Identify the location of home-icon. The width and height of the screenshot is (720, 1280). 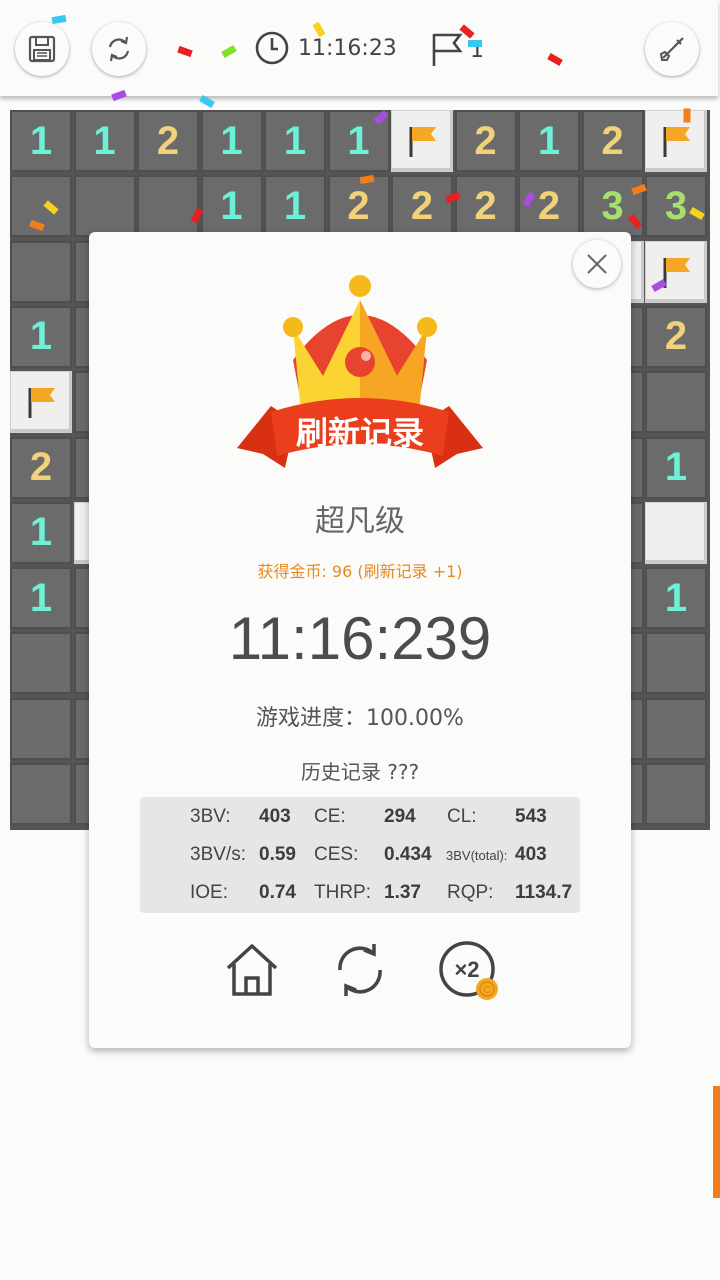
(252, 970).